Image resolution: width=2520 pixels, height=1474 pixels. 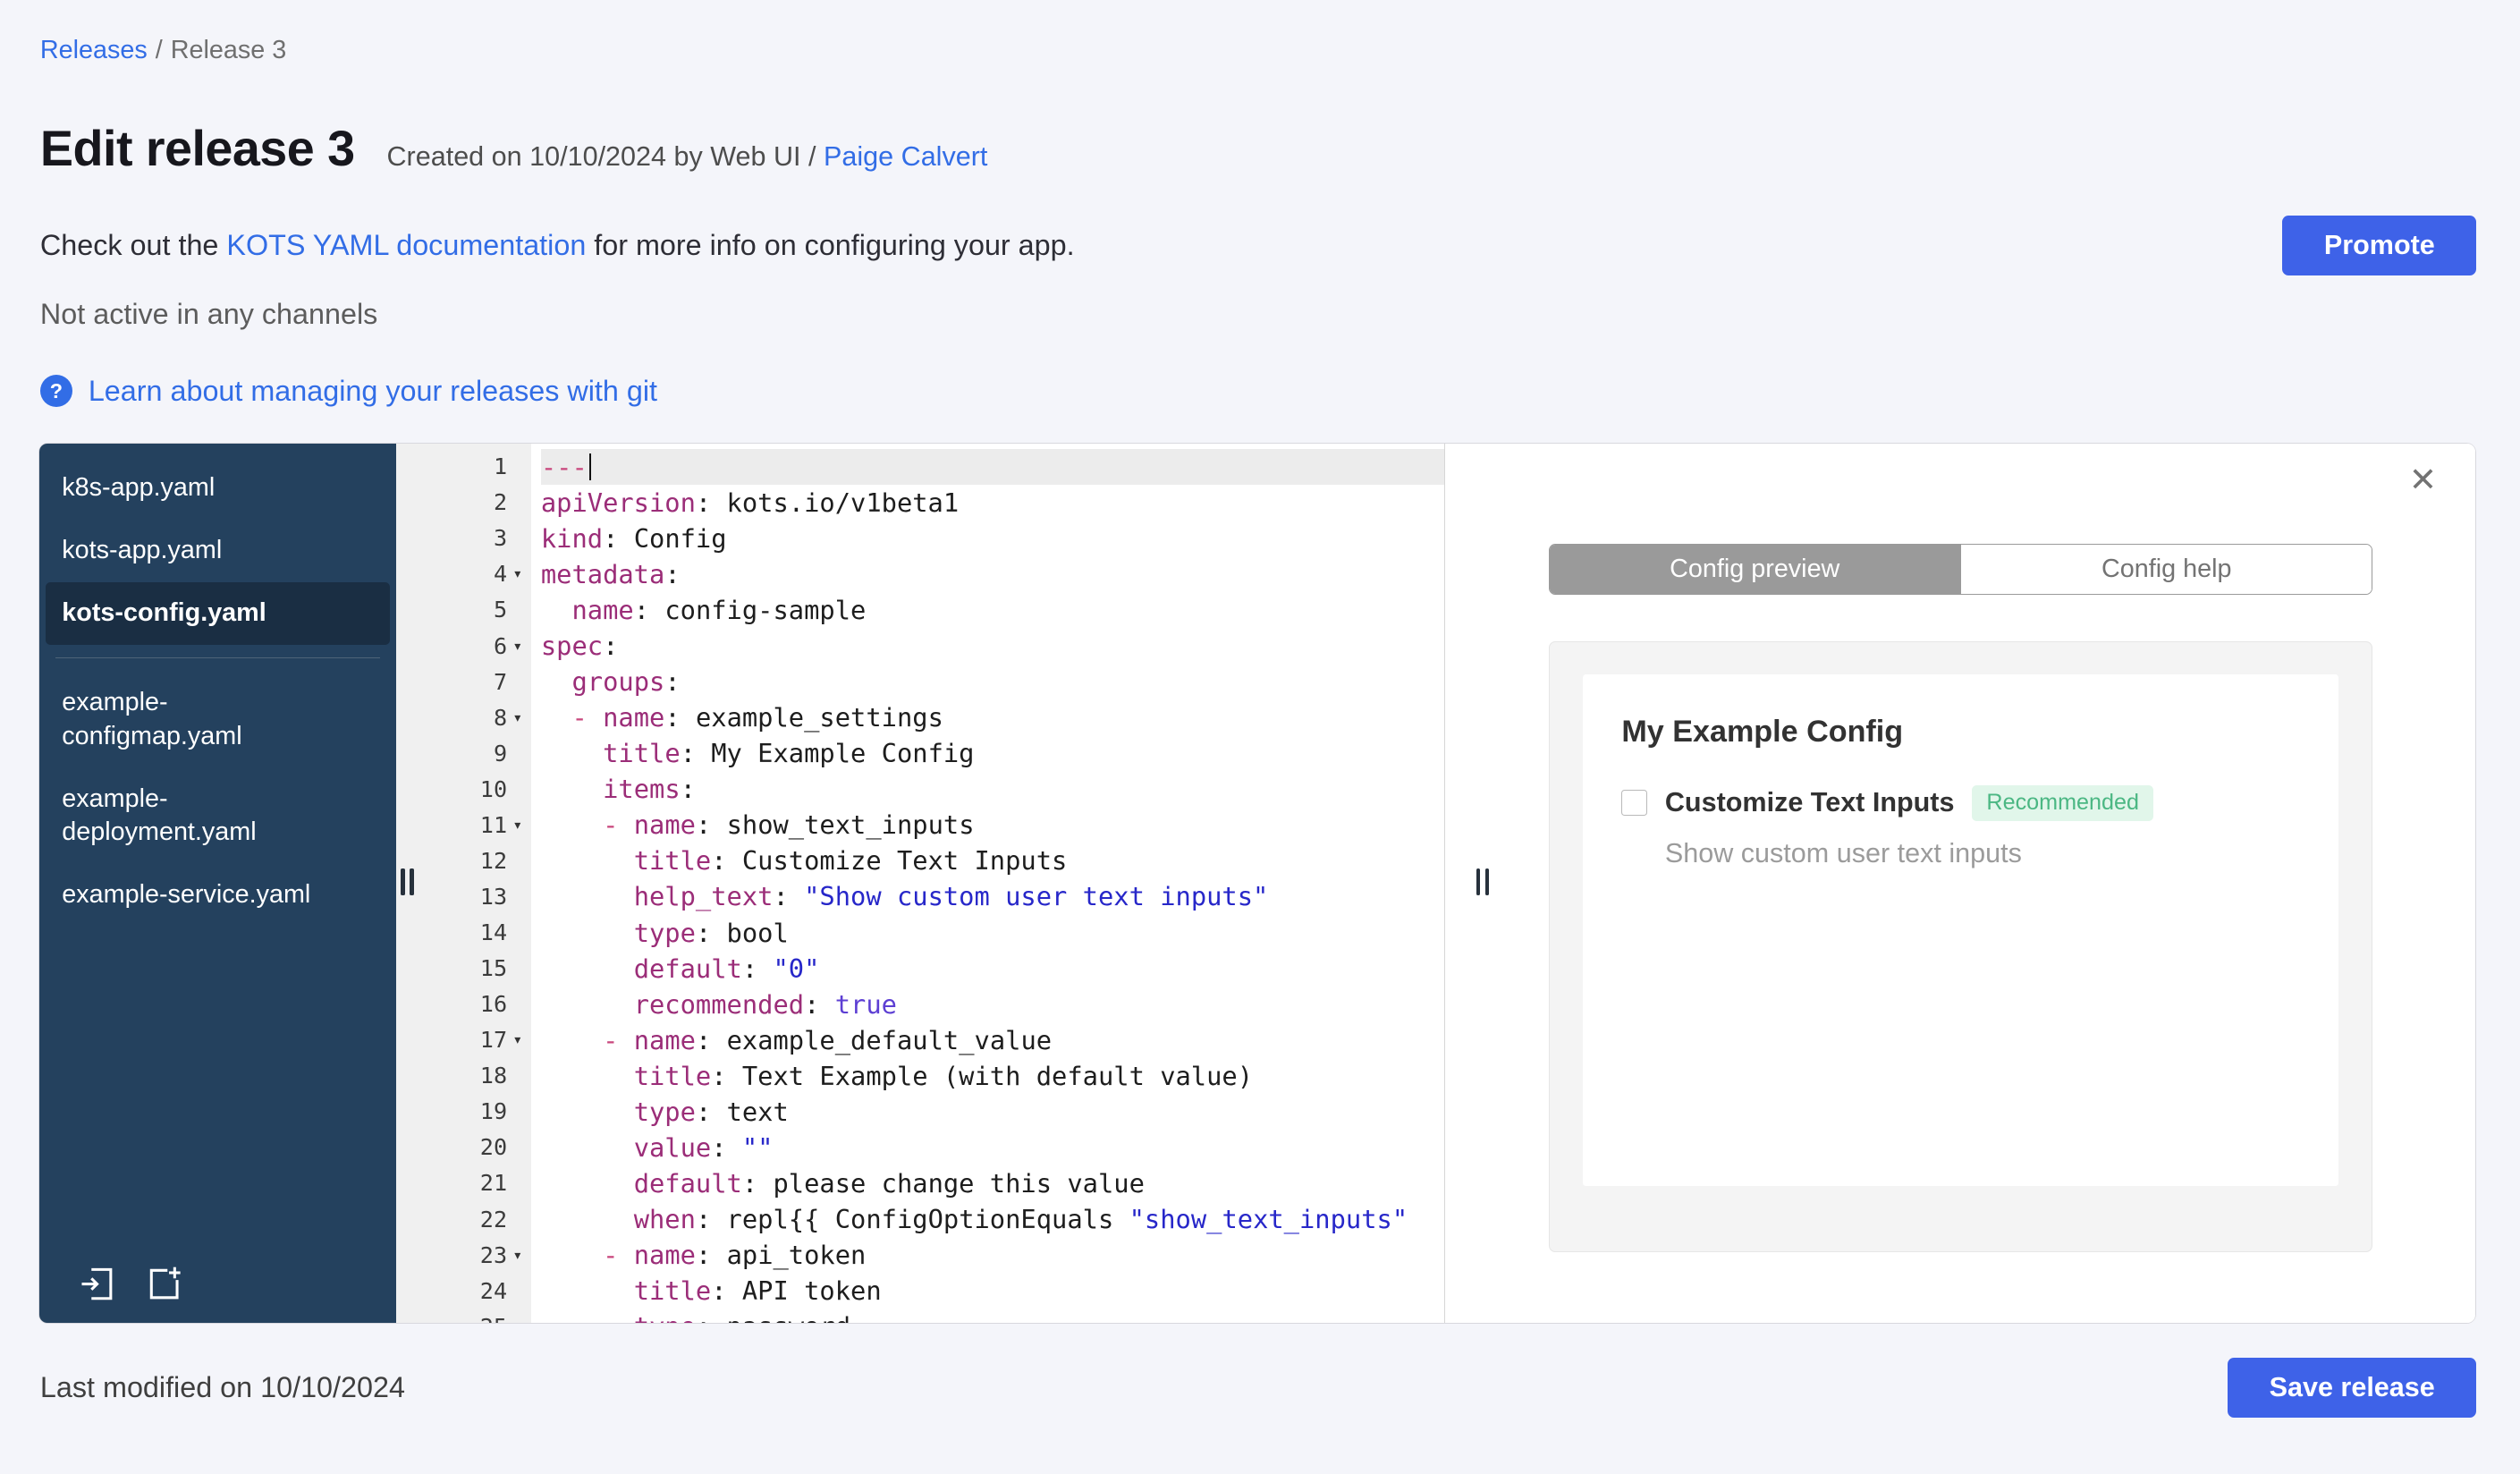 What do you see at coordinates (993, 538) in the screenshot?
I see `code-line: kind: Config` at bounding box center [993, 538].